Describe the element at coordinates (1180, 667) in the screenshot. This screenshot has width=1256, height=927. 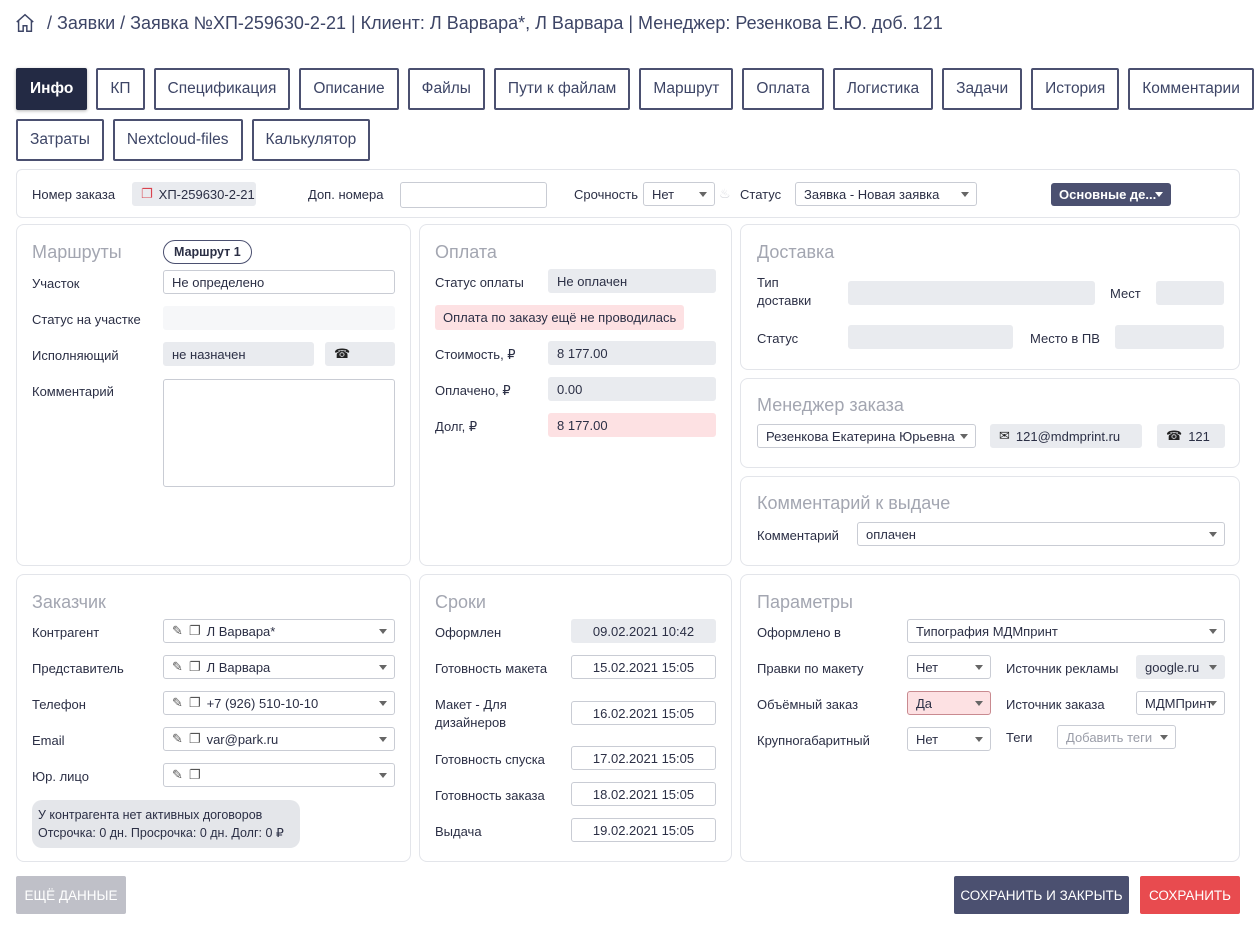
I see `ad-source-select: google.ru` at that location.